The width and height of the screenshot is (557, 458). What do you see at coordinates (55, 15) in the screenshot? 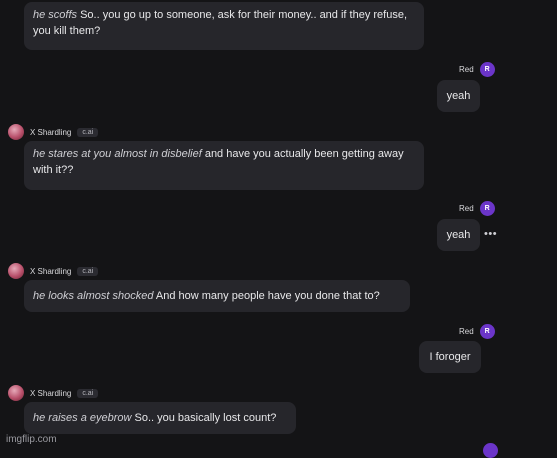
I see `action-text: he scoffs` at bounding box center [55, 15].